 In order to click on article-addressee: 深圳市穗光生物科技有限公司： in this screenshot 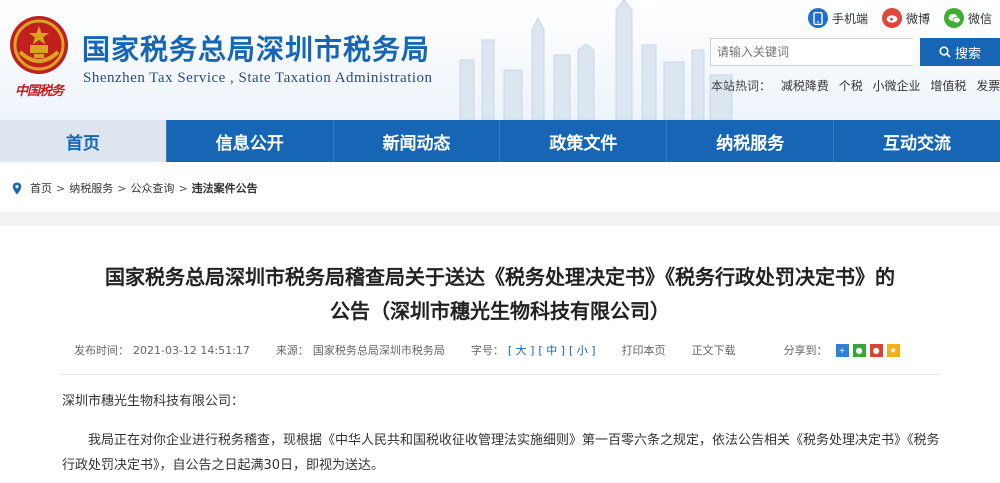, I will do `click(153, 401)`.